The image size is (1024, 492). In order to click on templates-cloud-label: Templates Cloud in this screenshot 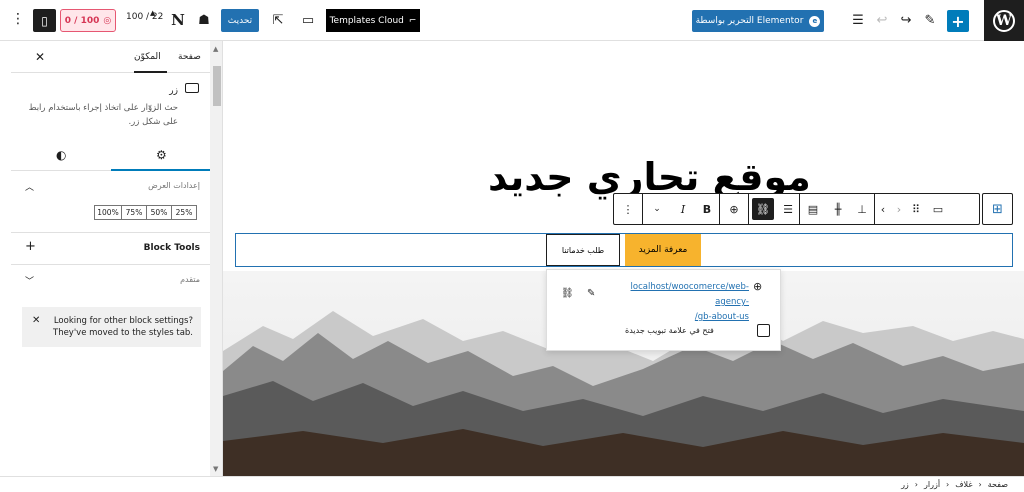, I will do `click(366, 20)`.